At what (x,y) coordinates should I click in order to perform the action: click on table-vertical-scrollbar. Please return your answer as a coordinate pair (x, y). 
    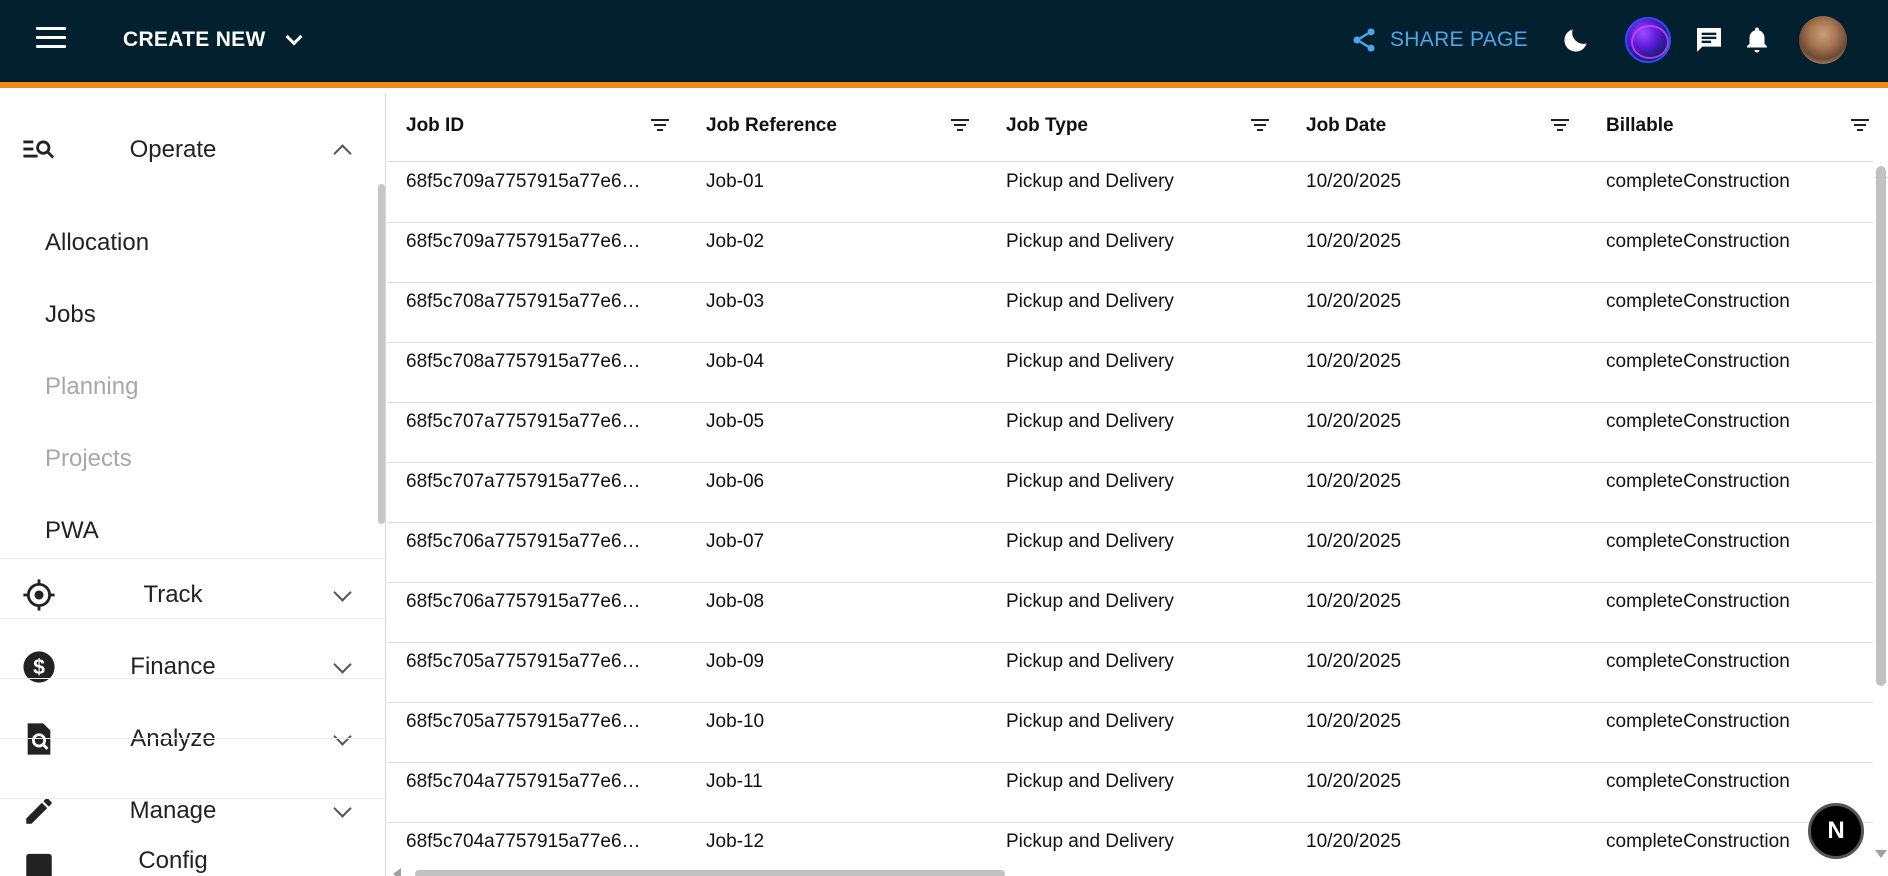
    Looking at the image, I should click on (1881, 426).